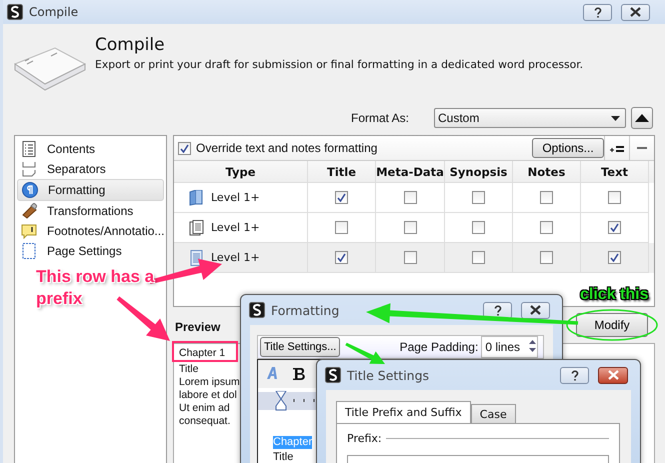  Describe the element at coordinates (612, 325) in the screenshot. I see `modify-button: Modify` at that location.